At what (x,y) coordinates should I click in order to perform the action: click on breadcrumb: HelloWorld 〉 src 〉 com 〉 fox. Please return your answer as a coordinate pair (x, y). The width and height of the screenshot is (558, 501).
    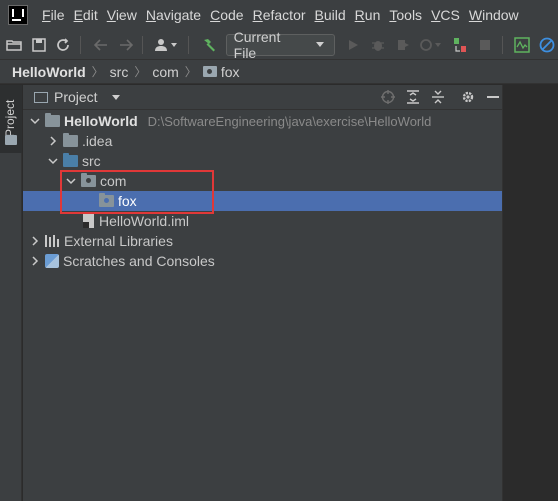
    Looking at the image, I should click on (279, 72).